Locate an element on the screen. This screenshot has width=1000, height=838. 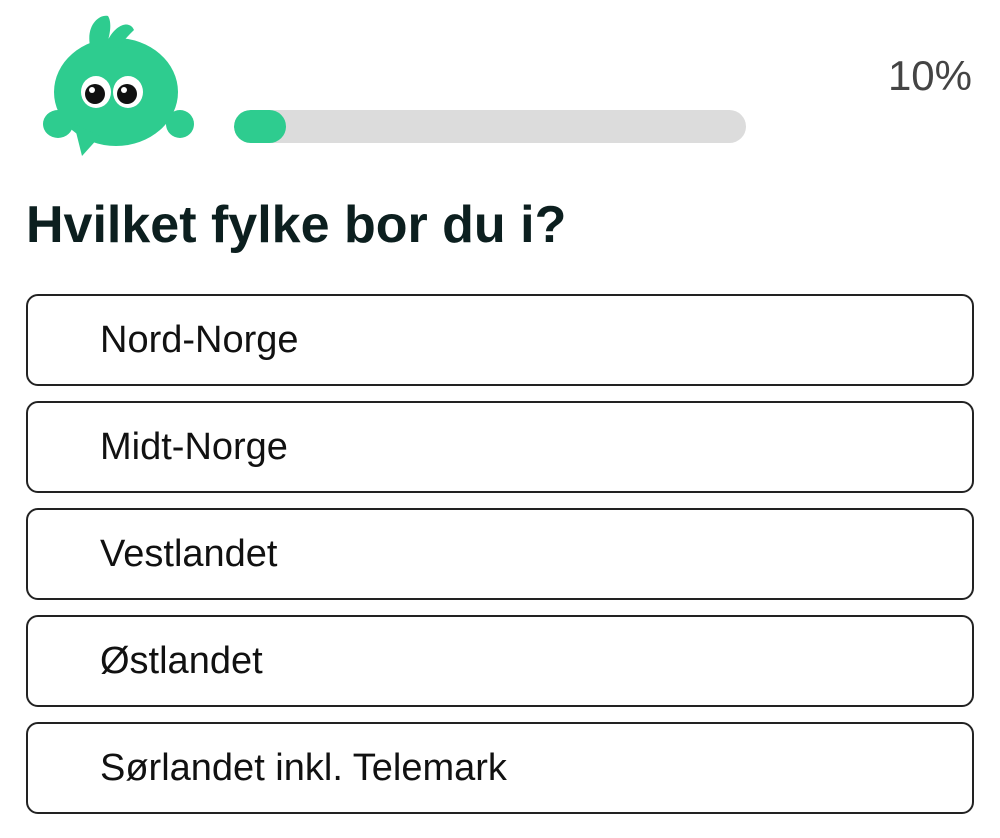
answer-option-button: Østlandet is located at coordinates (500, 661).